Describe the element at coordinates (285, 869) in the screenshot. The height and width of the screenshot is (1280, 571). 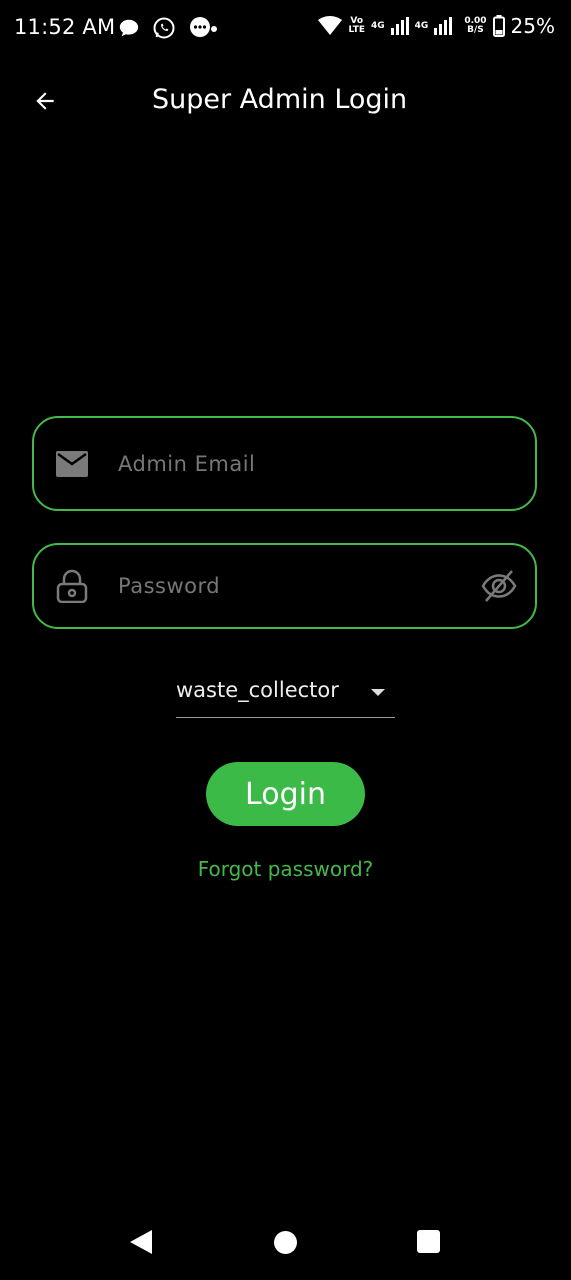
I see `forgot-password-link: Forgot password?` at that location.